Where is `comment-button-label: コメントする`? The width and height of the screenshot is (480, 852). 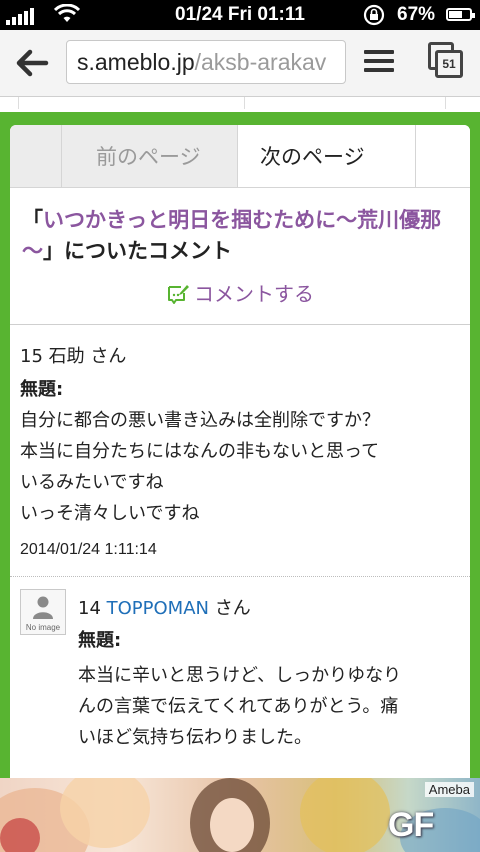
comment-button-label: コメントする is located at coordinates (254, 294).